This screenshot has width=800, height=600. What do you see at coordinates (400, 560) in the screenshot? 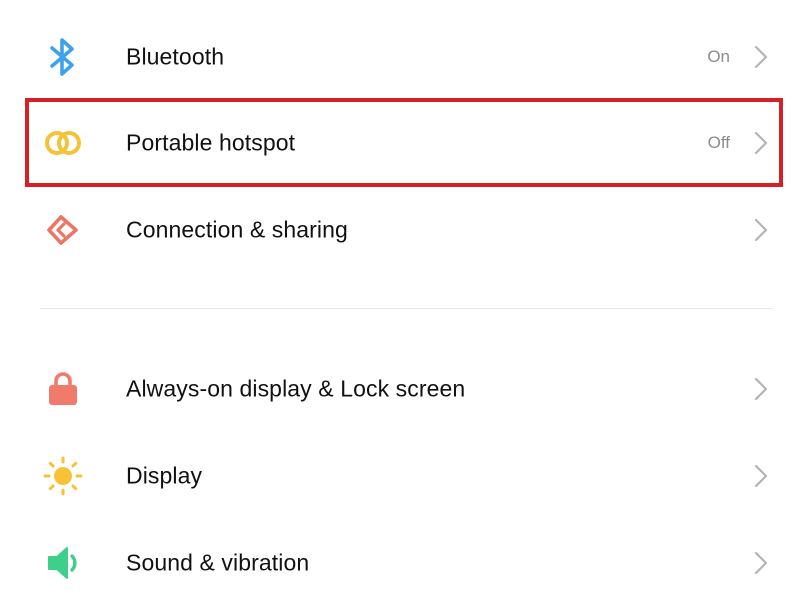
I see `settings-item-sound-vibration: Sound & vibration` at bounding box center [400, 560].